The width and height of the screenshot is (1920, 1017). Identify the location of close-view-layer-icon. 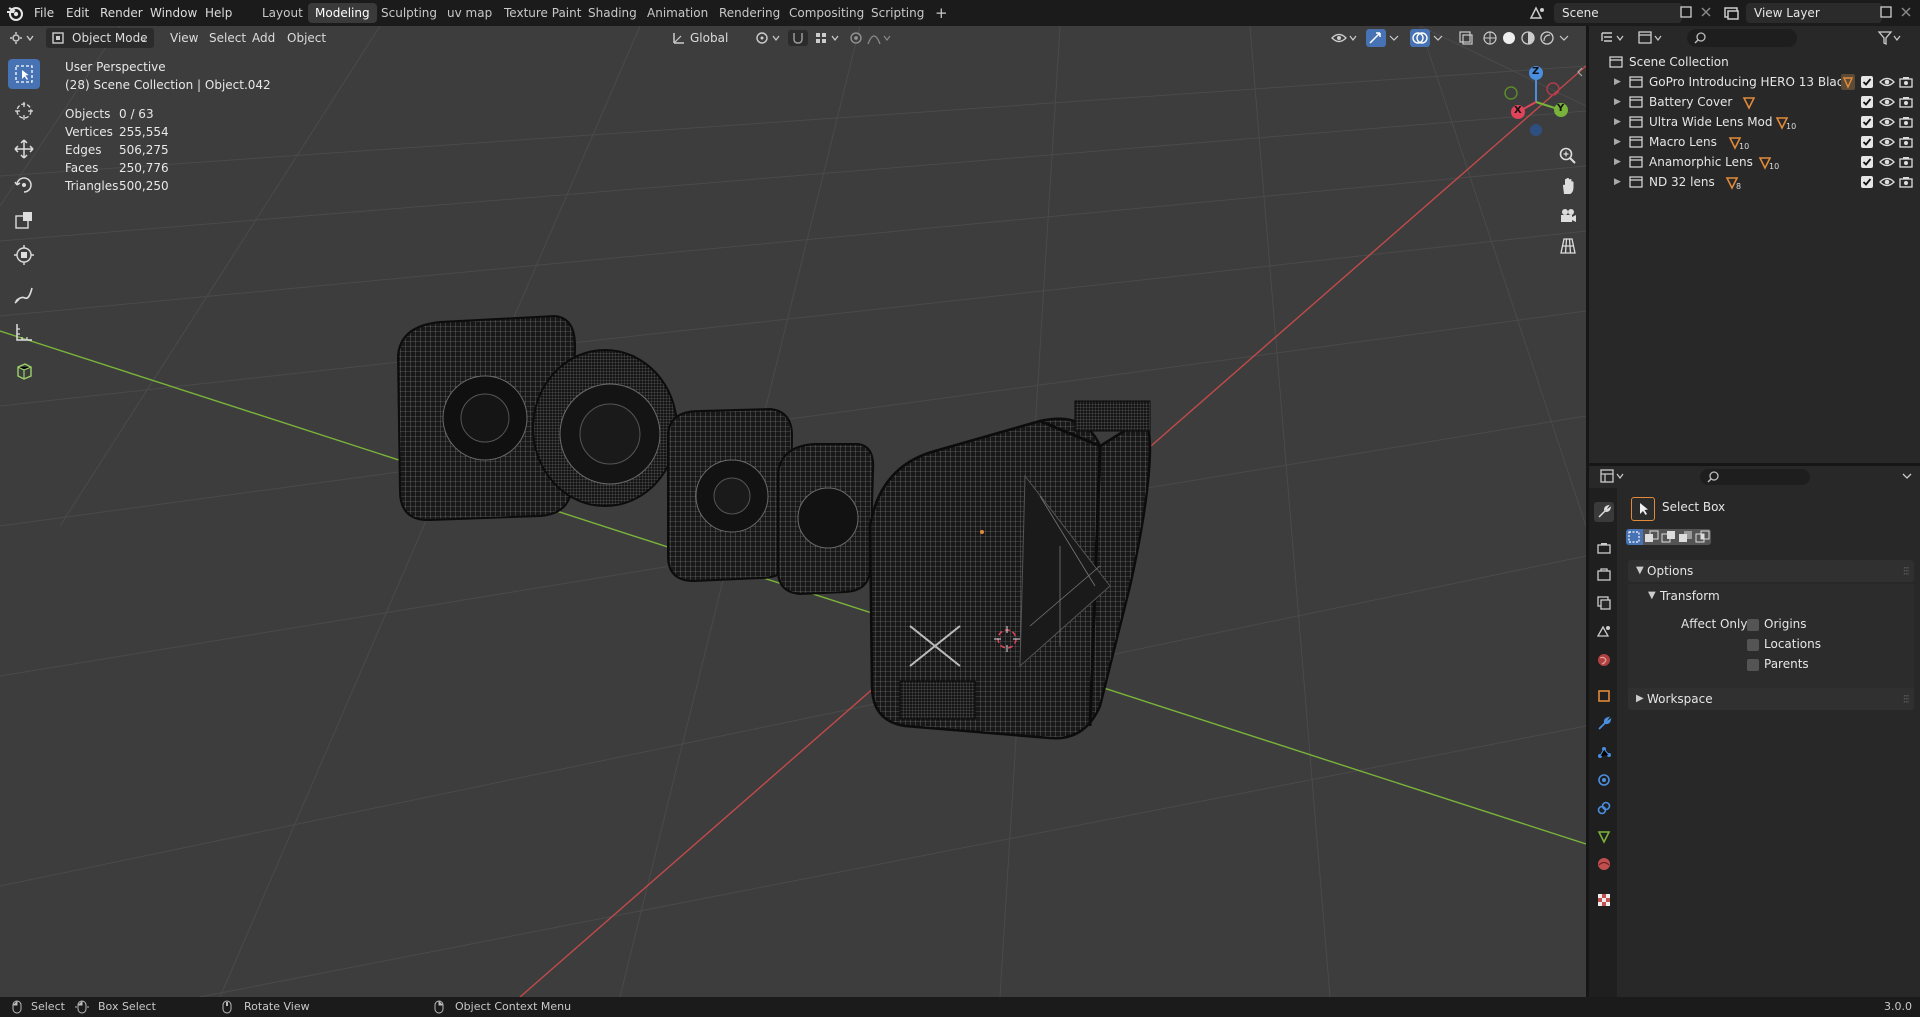
(1906, 12).